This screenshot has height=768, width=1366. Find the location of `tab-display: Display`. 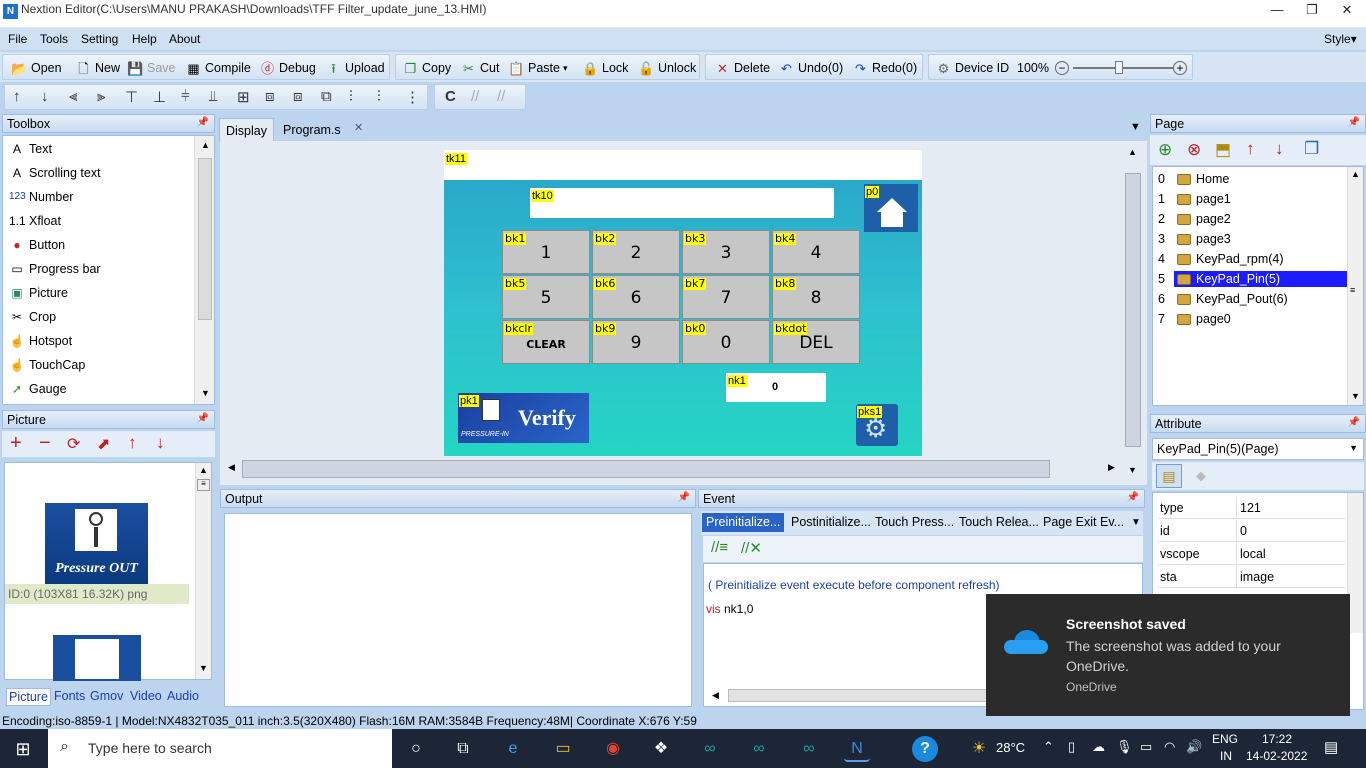

tab-display: Display is located at coordinates (246, 130).